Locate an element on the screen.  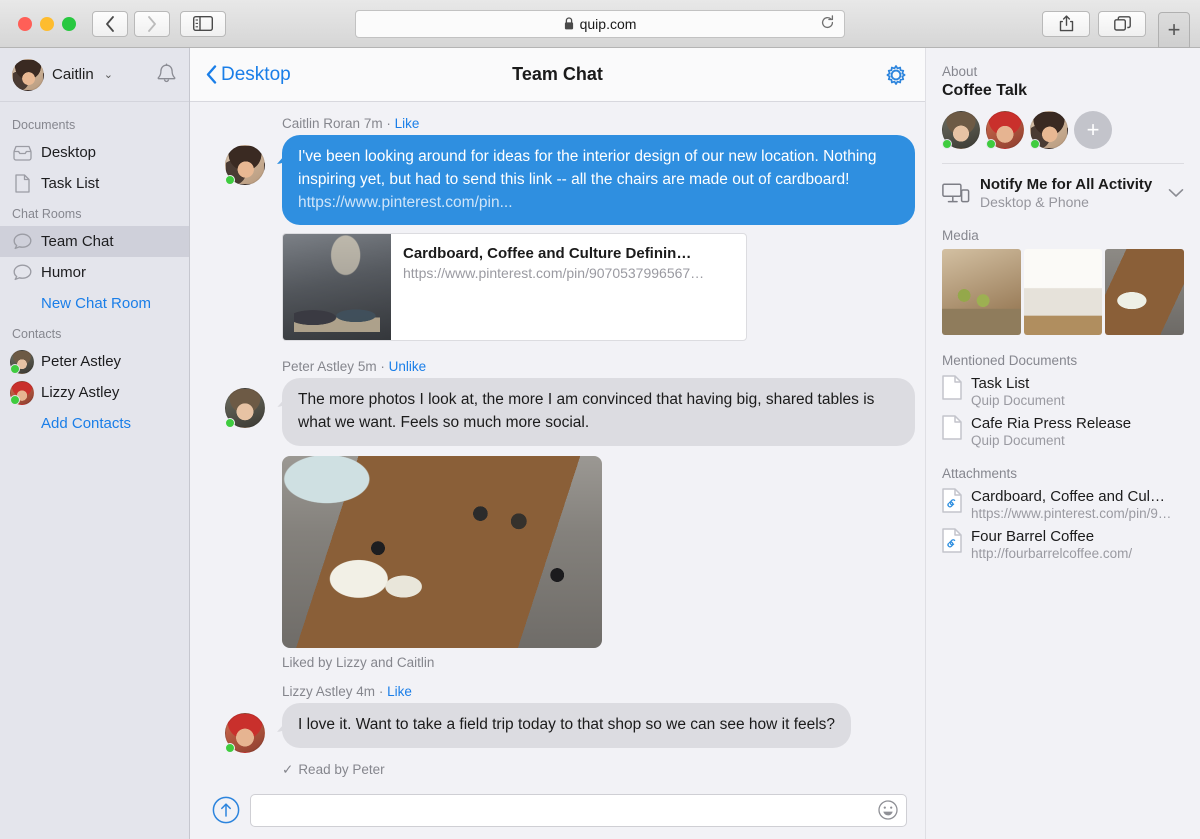
mentioned-document-item: Task List Quip Document is located at coordinates (1063, 391).